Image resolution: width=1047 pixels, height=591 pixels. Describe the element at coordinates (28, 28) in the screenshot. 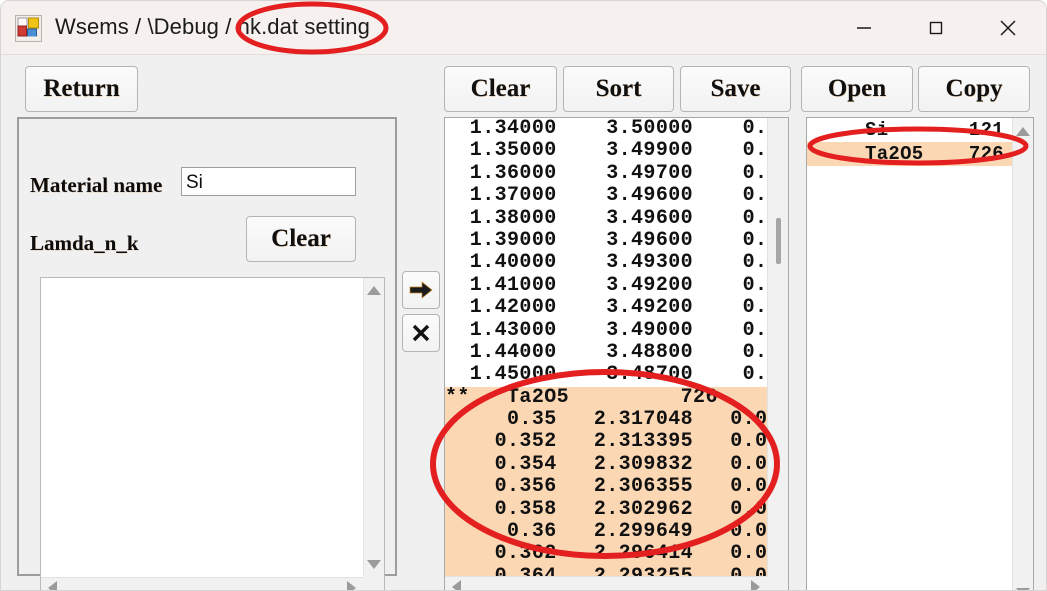

I see `app-icon` at that location.